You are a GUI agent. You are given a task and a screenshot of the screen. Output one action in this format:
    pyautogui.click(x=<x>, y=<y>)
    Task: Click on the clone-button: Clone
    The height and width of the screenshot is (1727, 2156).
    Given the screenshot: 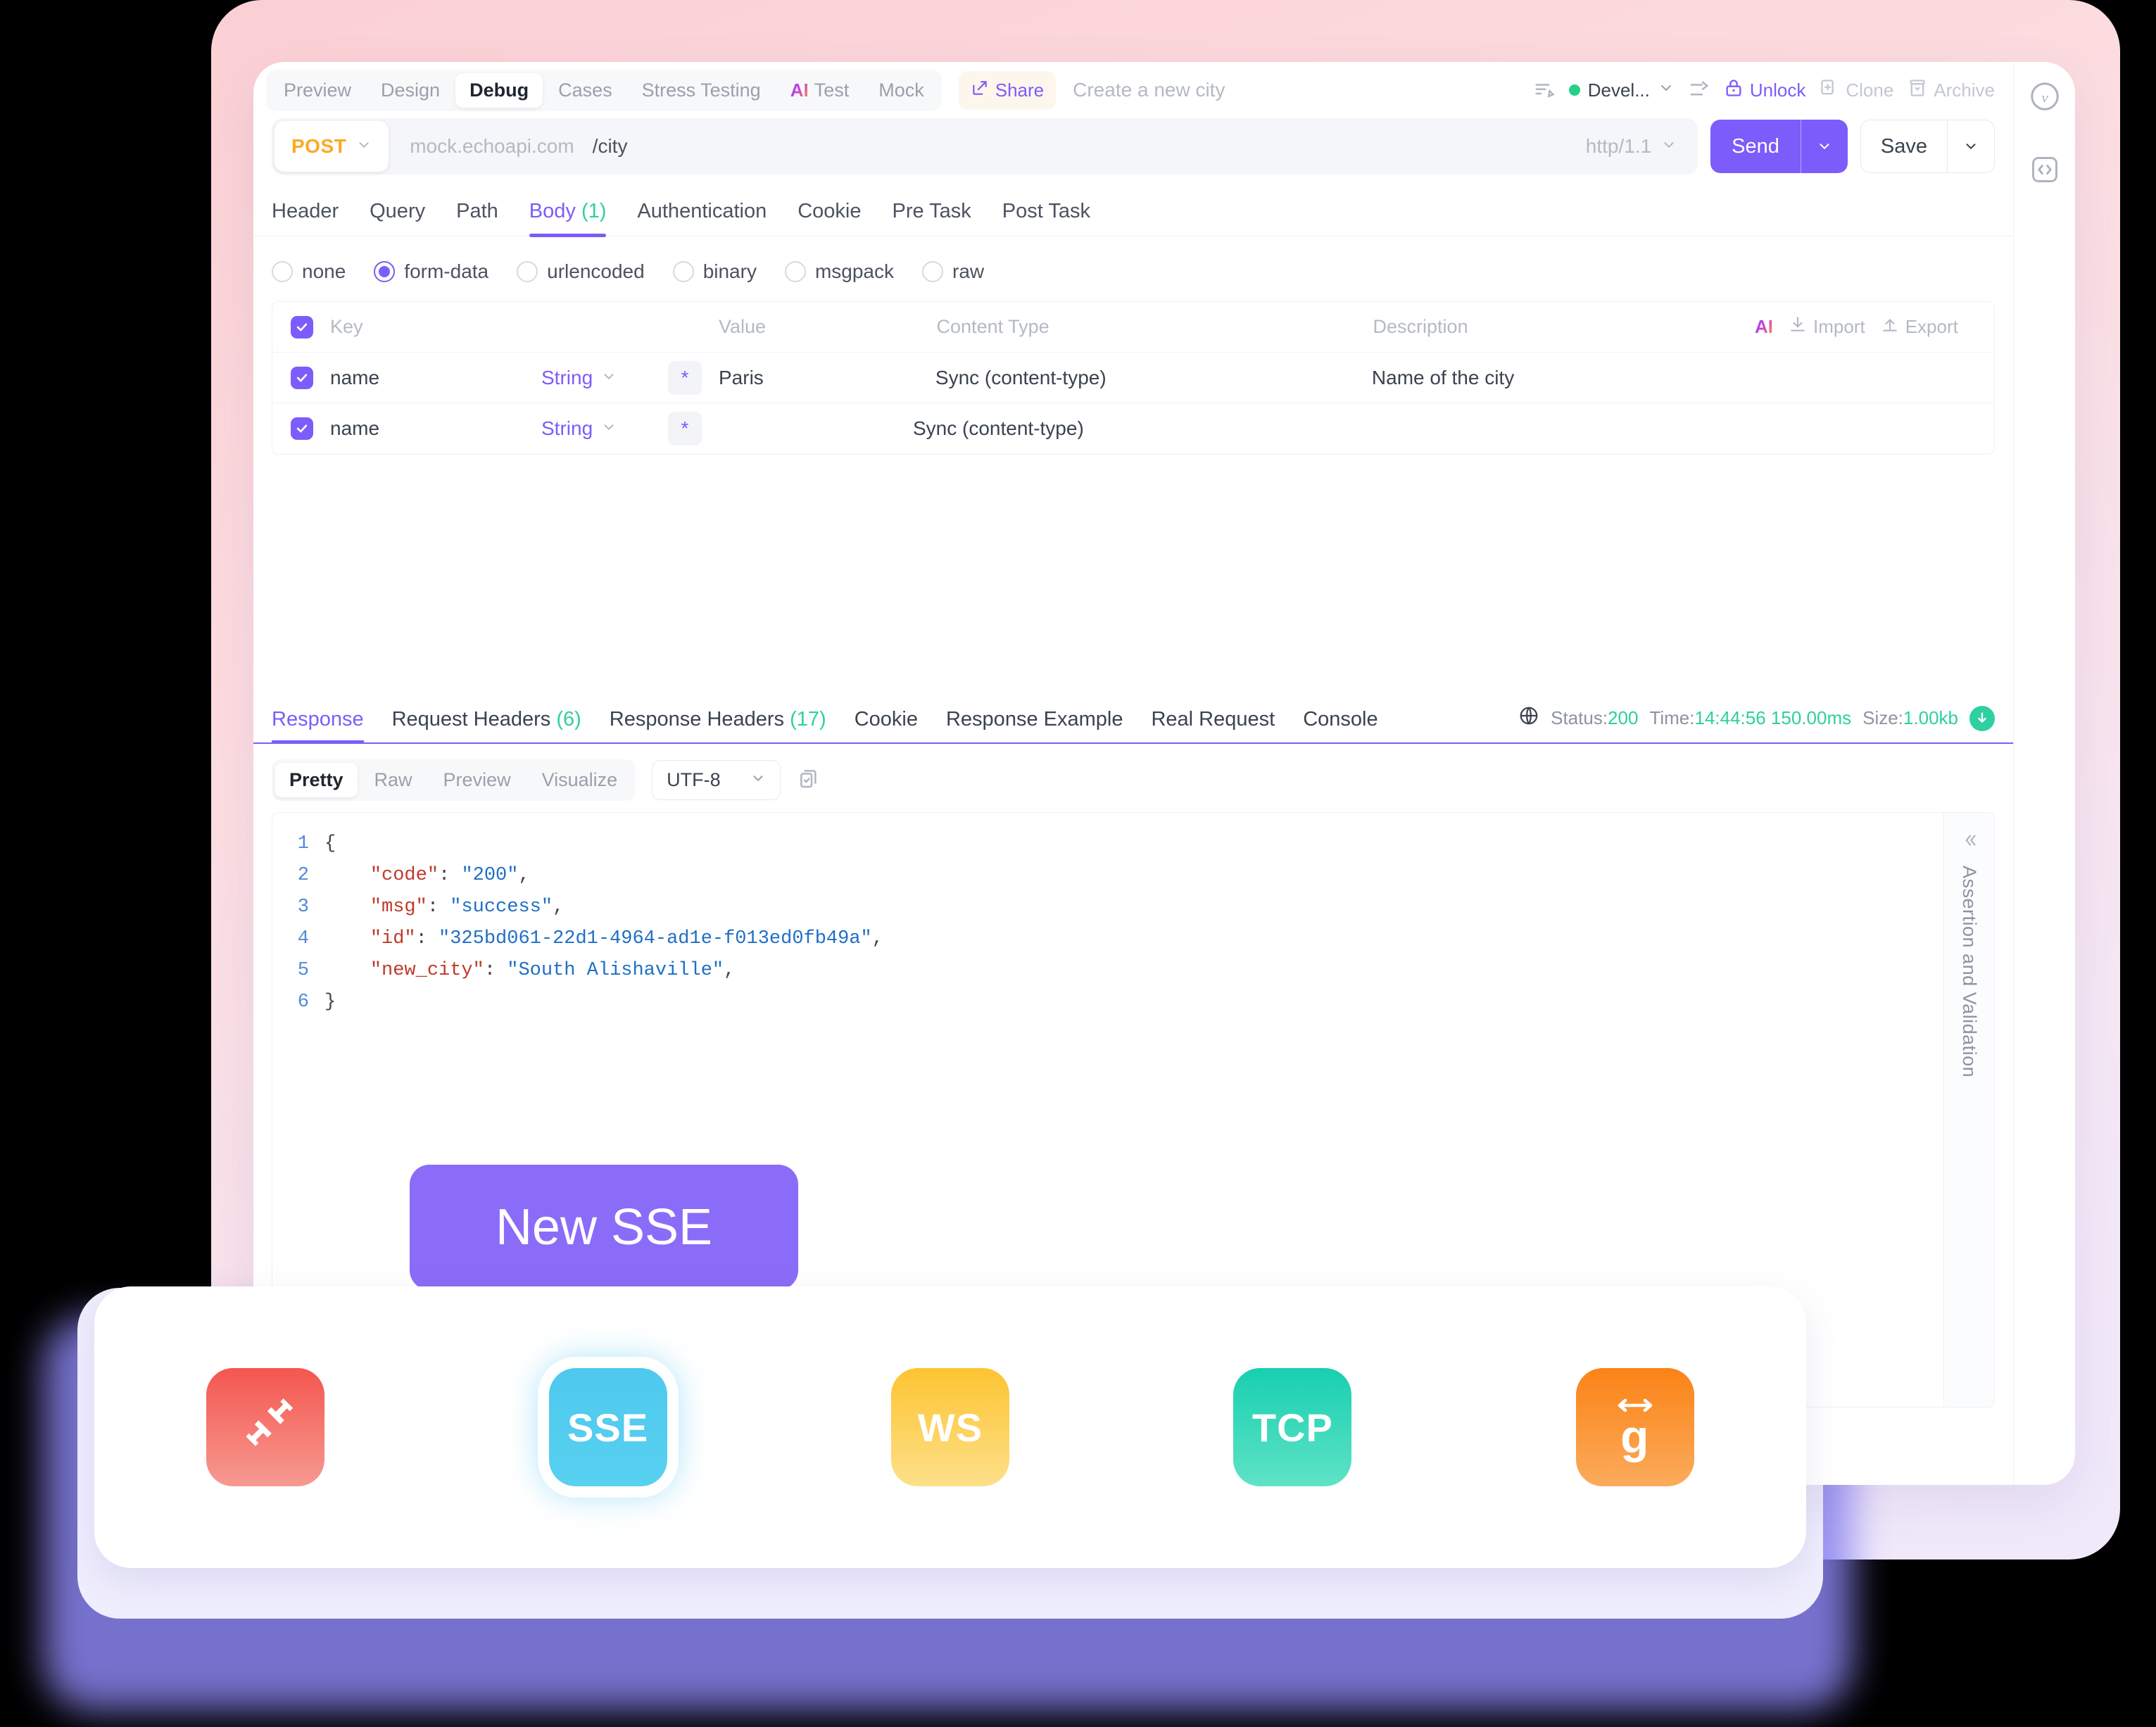 What is the action you would take?
    pyautogui.click(x=1857, y=91)
    